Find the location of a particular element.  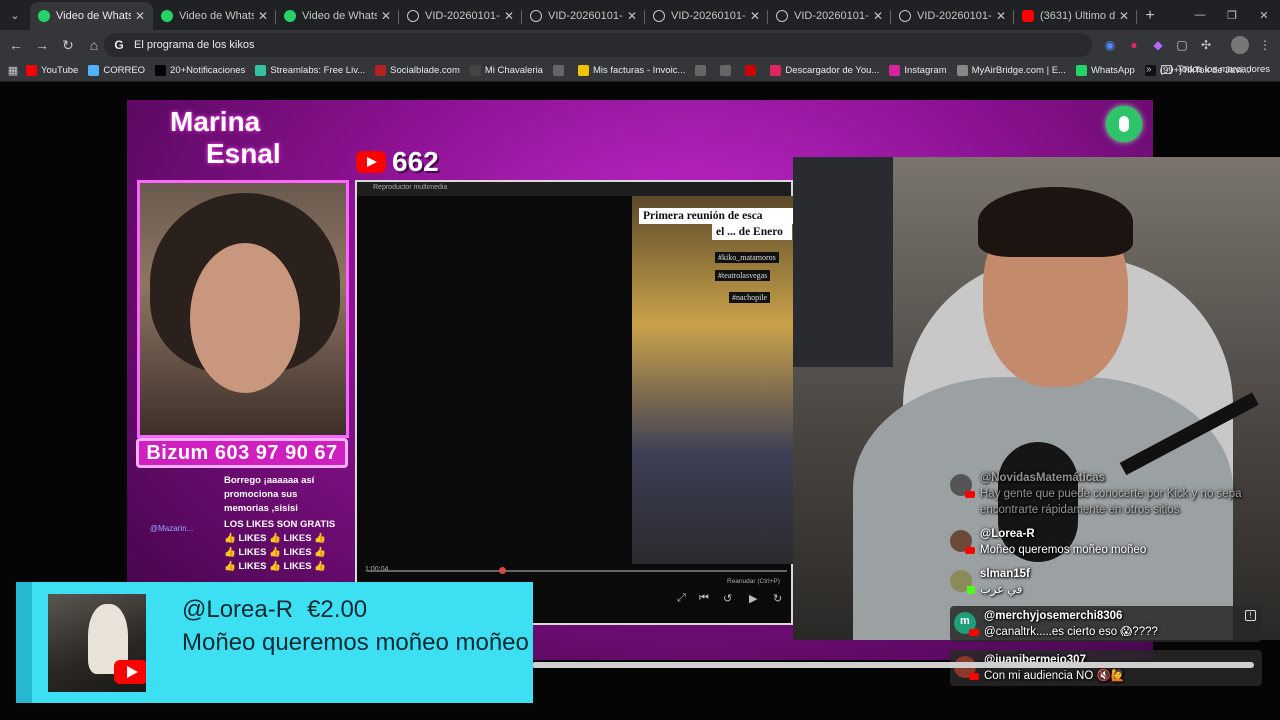

tab-search-chevron-icon: ⌄ is located at coordinates (15, 15).